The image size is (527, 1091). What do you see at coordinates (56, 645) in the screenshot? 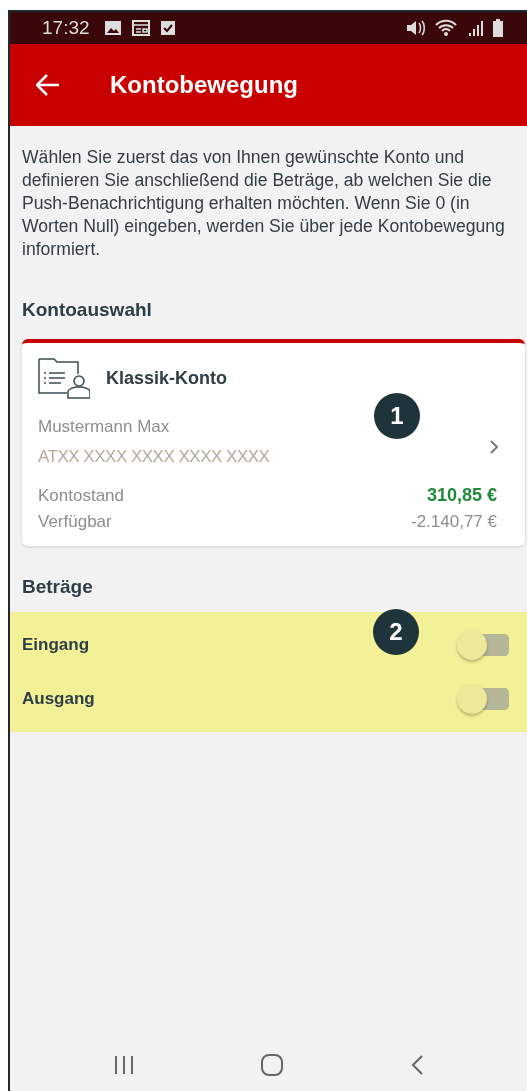
I see `toggle-label: Eingang` at bounding box center [56, 645].